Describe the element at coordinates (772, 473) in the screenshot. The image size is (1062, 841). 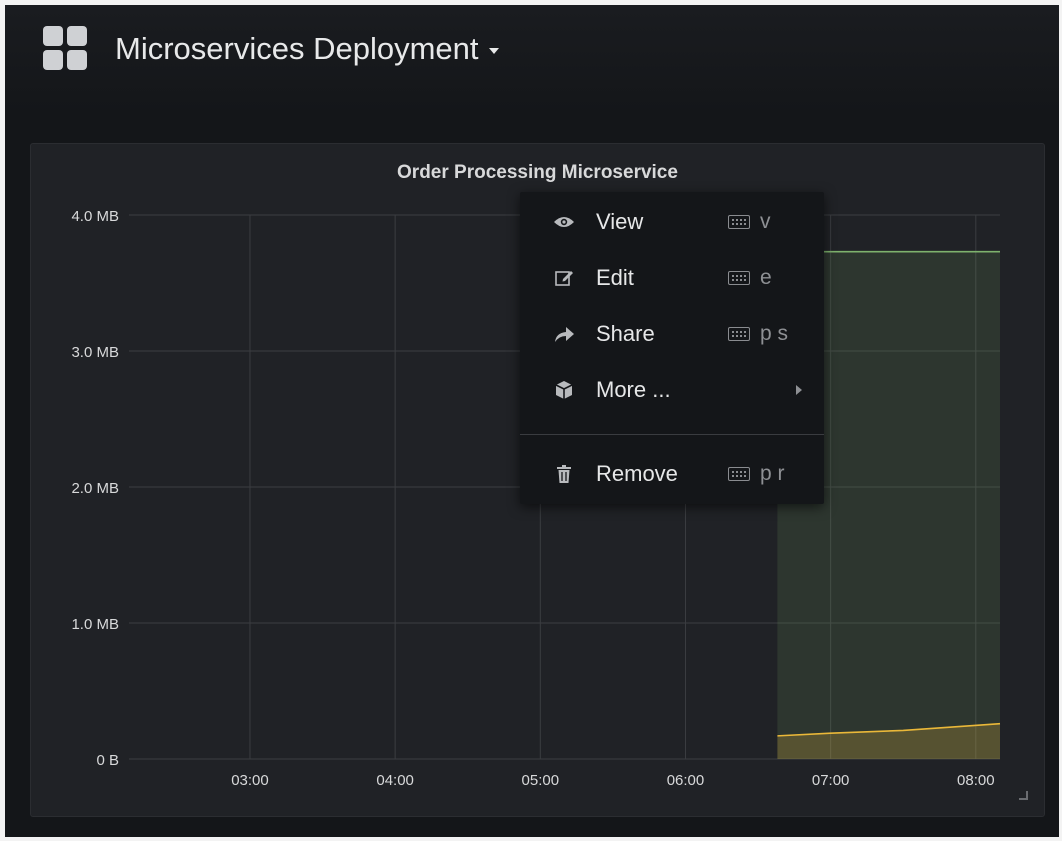
I see `shortcut-hint: p r` at that location.